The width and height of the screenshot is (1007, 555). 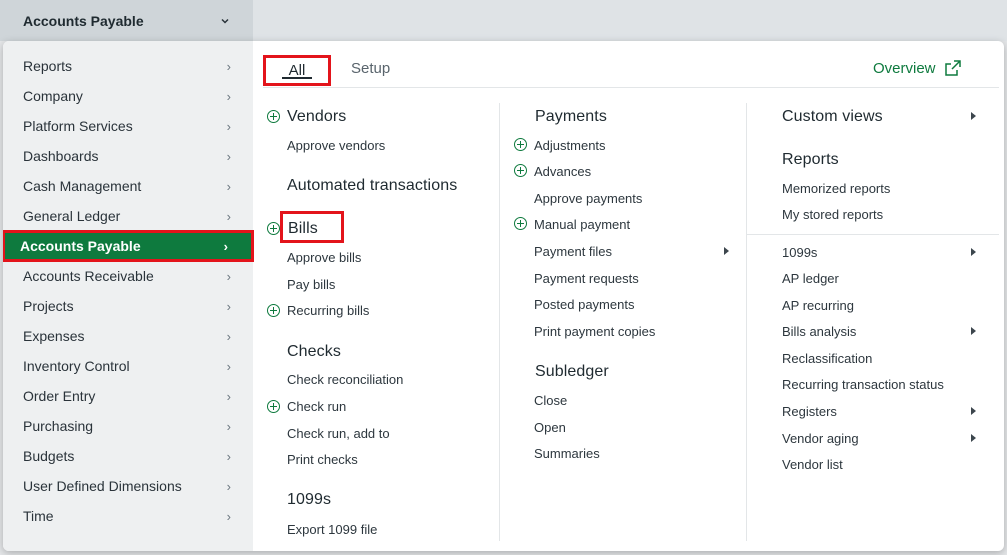 What do you see at coordinates (810, 278) in the screenshot?
I see `link-ap-ledger: AP ledger` at bounding box center [810, 278].